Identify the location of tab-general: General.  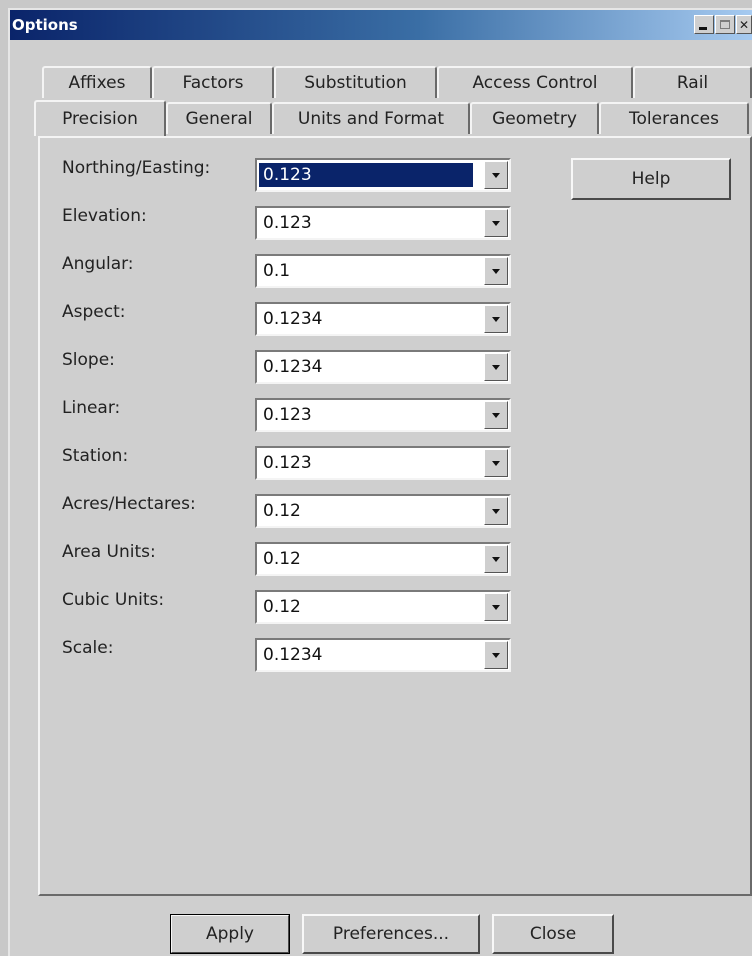
(219, 118).